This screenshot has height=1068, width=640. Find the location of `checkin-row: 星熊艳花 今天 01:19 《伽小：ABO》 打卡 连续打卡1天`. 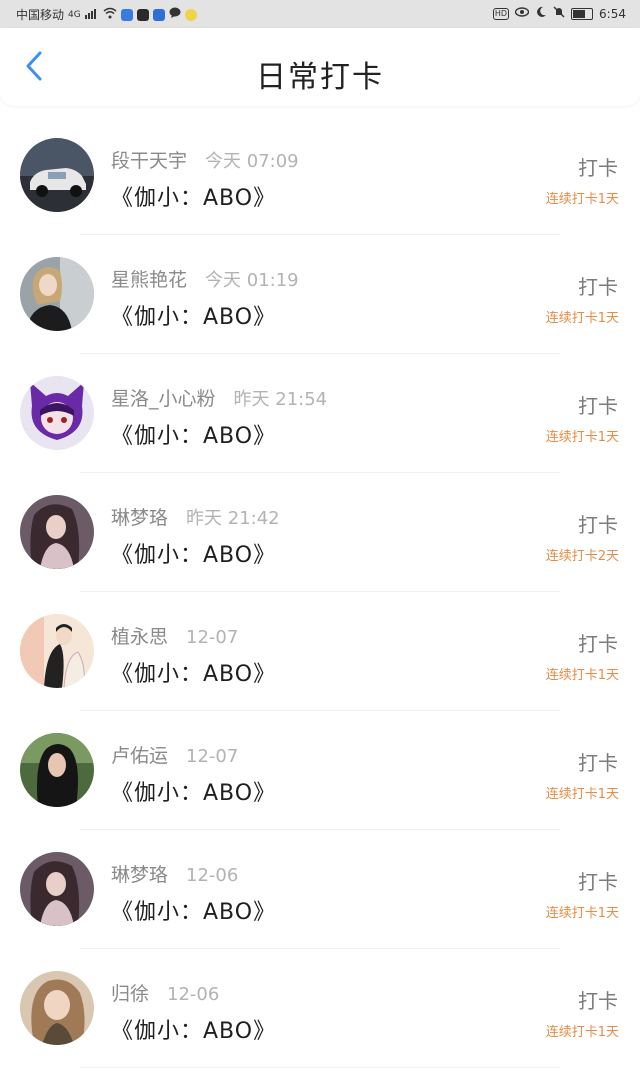

checkin-row: 星熊艳花 今天 01:19 《伽小：ABO》 打卡 连续打卡1天 is located at coordinates (320, 294).